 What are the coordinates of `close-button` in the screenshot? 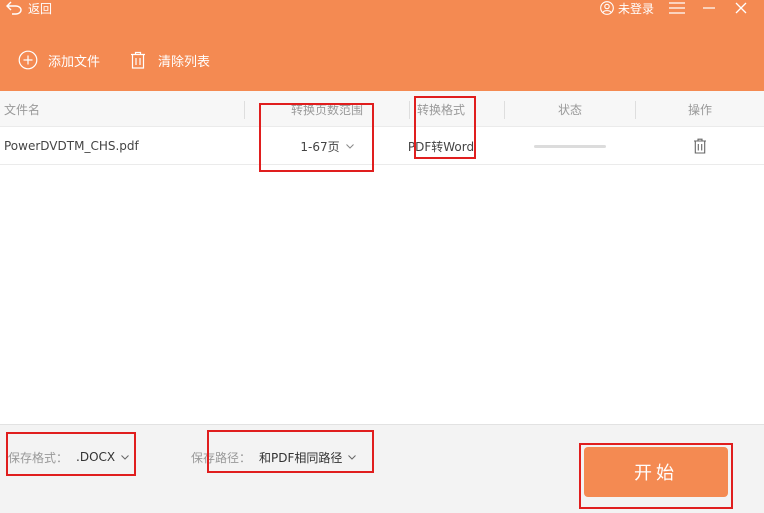 It's located at (741, 8).